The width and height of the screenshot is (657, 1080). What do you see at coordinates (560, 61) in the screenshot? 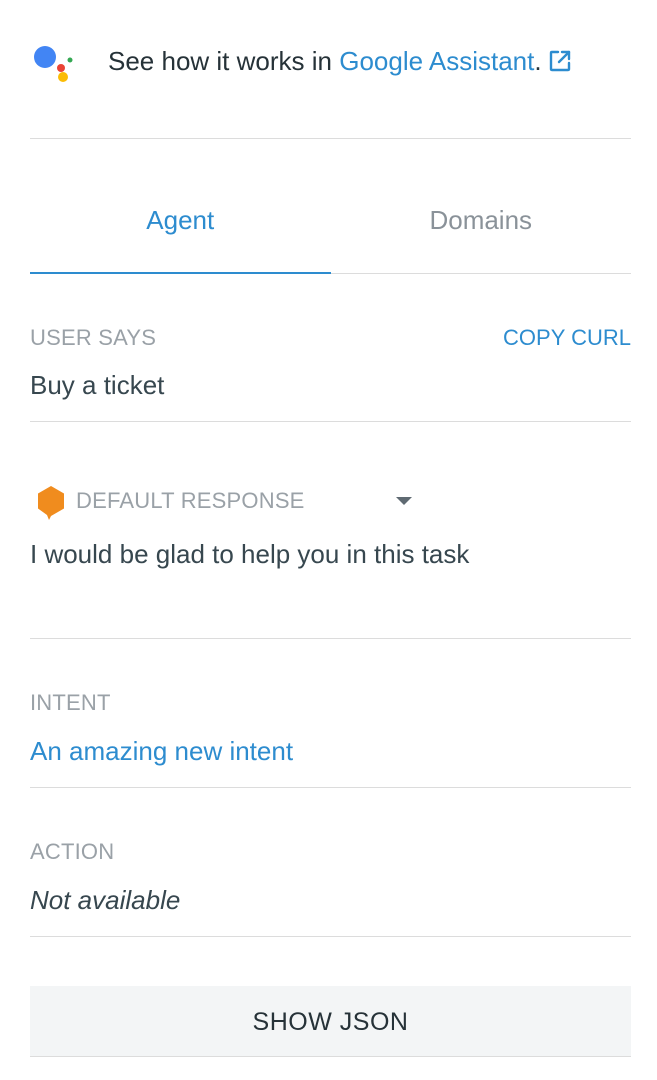
I see `external-link-icon` at bounding box center [560, 61].